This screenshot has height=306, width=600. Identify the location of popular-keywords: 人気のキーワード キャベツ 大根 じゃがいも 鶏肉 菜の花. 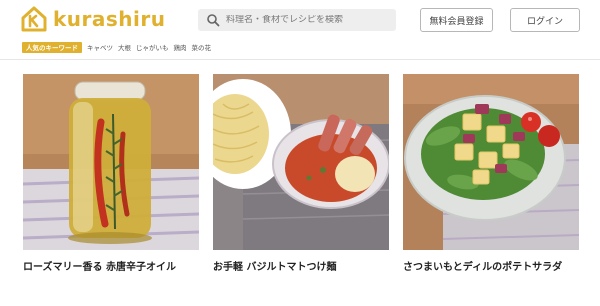
(116, 47).